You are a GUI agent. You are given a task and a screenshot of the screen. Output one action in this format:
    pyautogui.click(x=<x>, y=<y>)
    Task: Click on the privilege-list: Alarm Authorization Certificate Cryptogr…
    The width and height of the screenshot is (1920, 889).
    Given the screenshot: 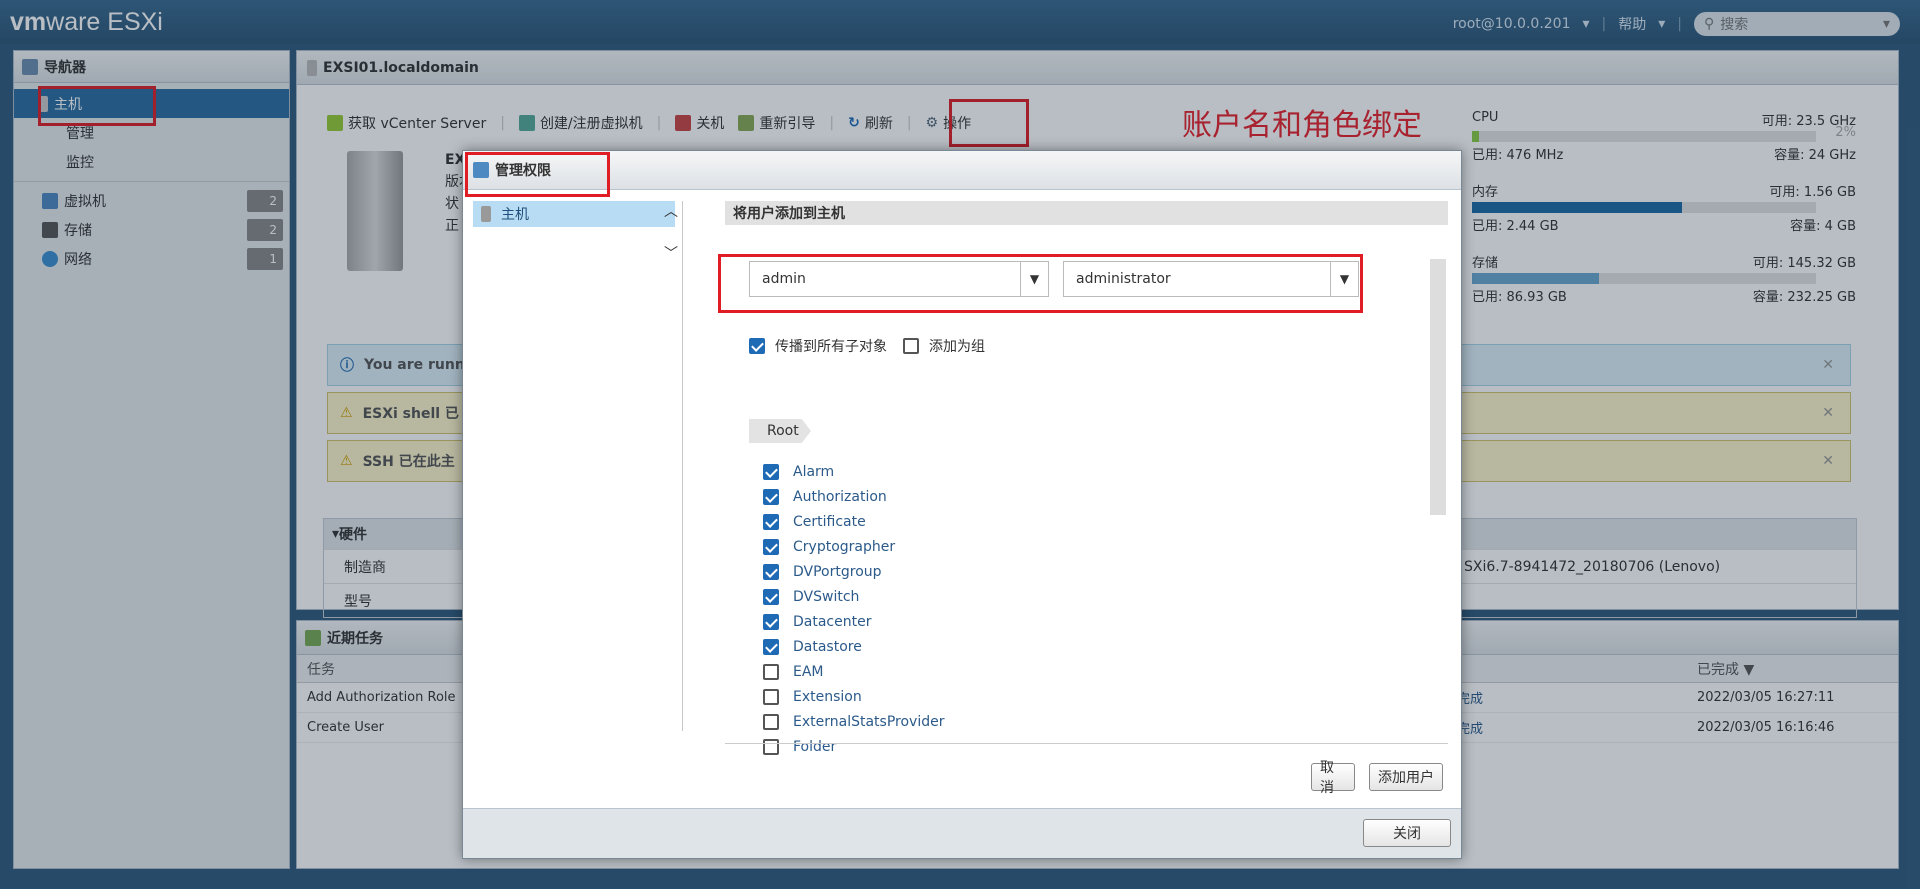 What is the action you would take?
    pyautogui.click(x=853, y=609)
    